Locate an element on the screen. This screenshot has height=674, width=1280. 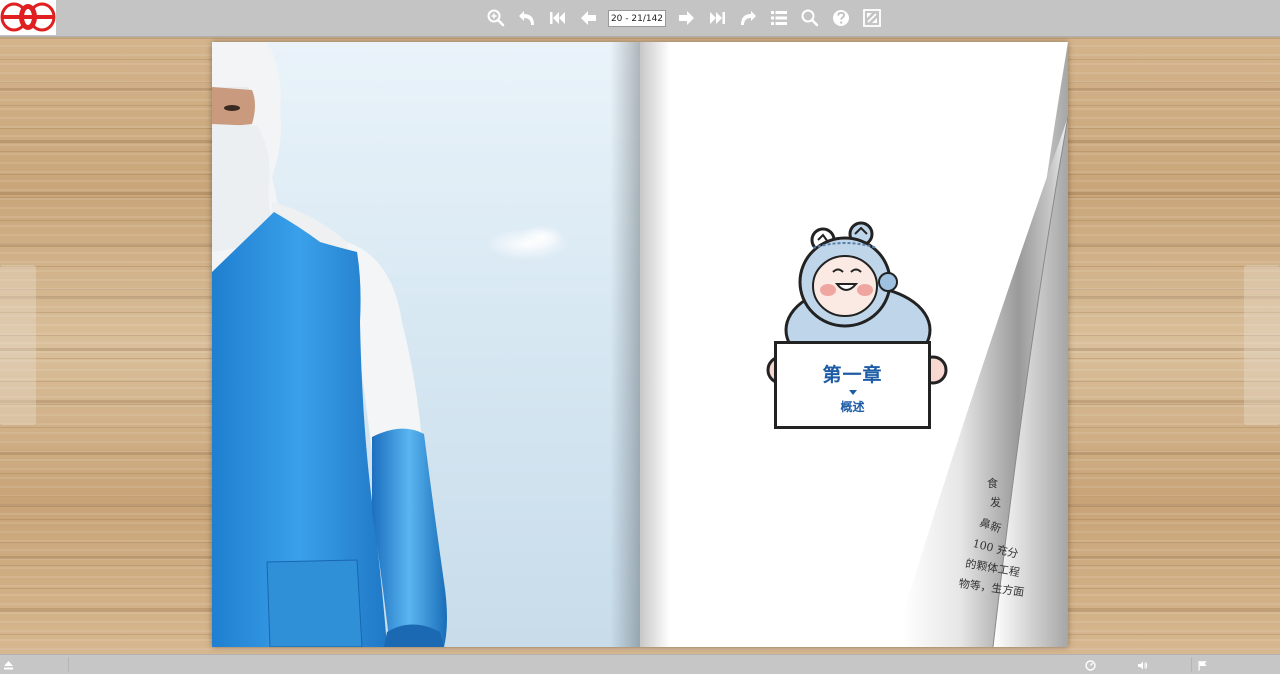
page-number-input: 20 - 21/142 is located at coordinates (637, 18).